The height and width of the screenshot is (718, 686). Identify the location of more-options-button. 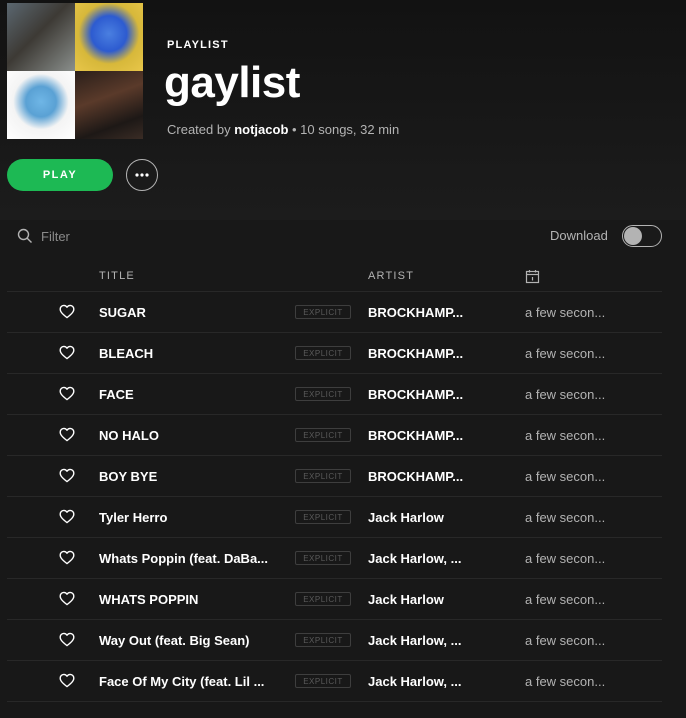
(142, 175).